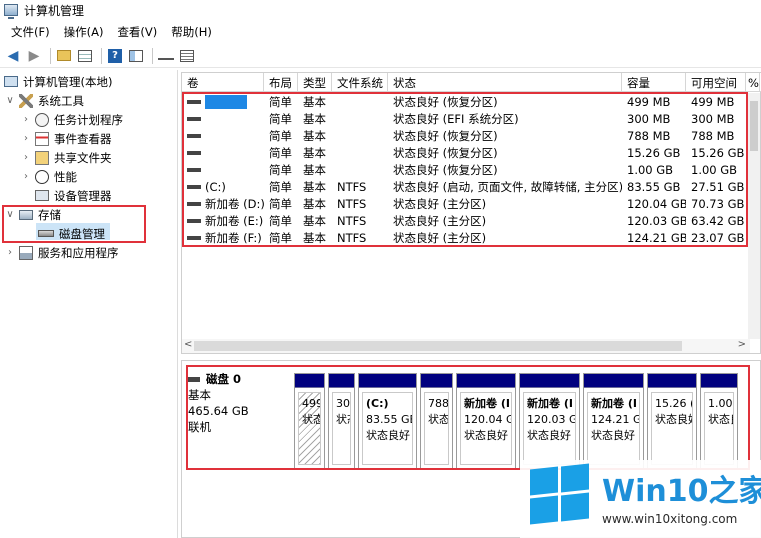  Describe the element at coordinates (42, 176) in the screenshot. I see `performance-icon` at that location.